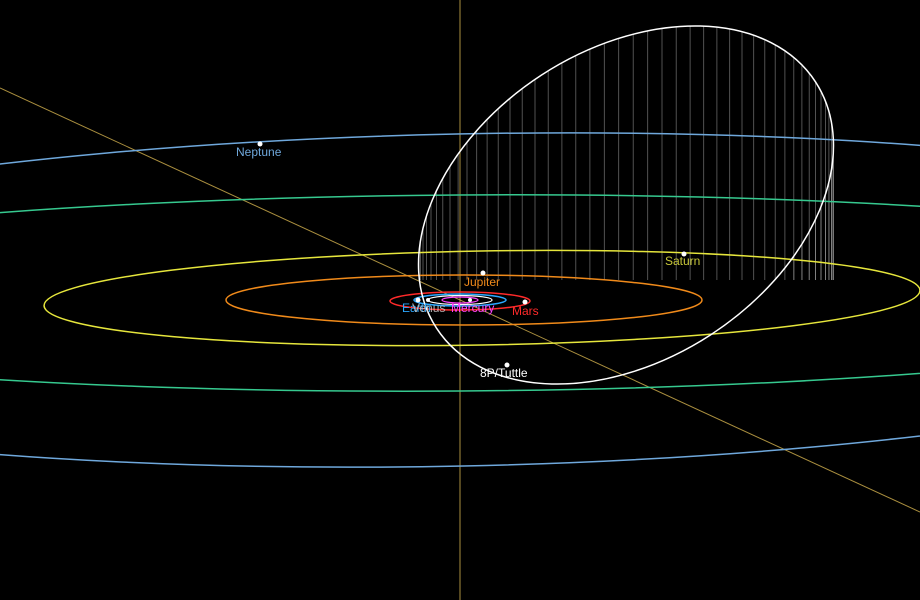 This screenshot has width=920, height=600. Describe the element at coordinates (682, 261) in the screenshot. I see `saturn-label: Saturn` at that location.